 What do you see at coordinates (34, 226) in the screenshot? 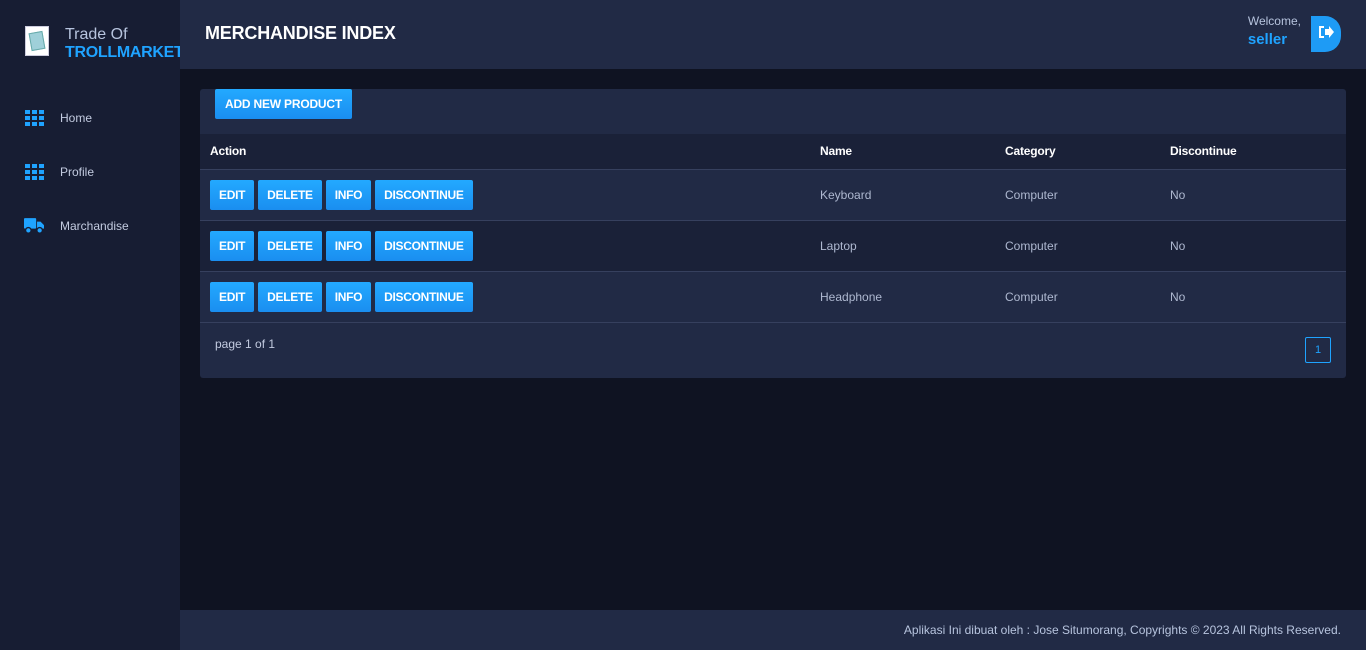
I see `truck-icon` at bounding box center [34, 226].